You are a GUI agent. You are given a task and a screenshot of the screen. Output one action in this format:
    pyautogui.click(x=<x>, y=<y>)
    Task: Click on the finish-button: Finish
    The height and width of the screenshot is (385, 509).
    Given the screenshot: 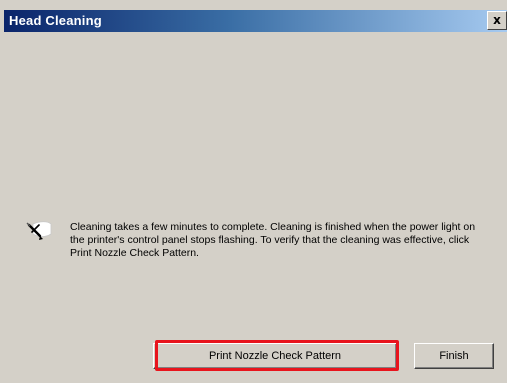 What is the action you would take?
    pyautogui.click(x=454, y=356)
    